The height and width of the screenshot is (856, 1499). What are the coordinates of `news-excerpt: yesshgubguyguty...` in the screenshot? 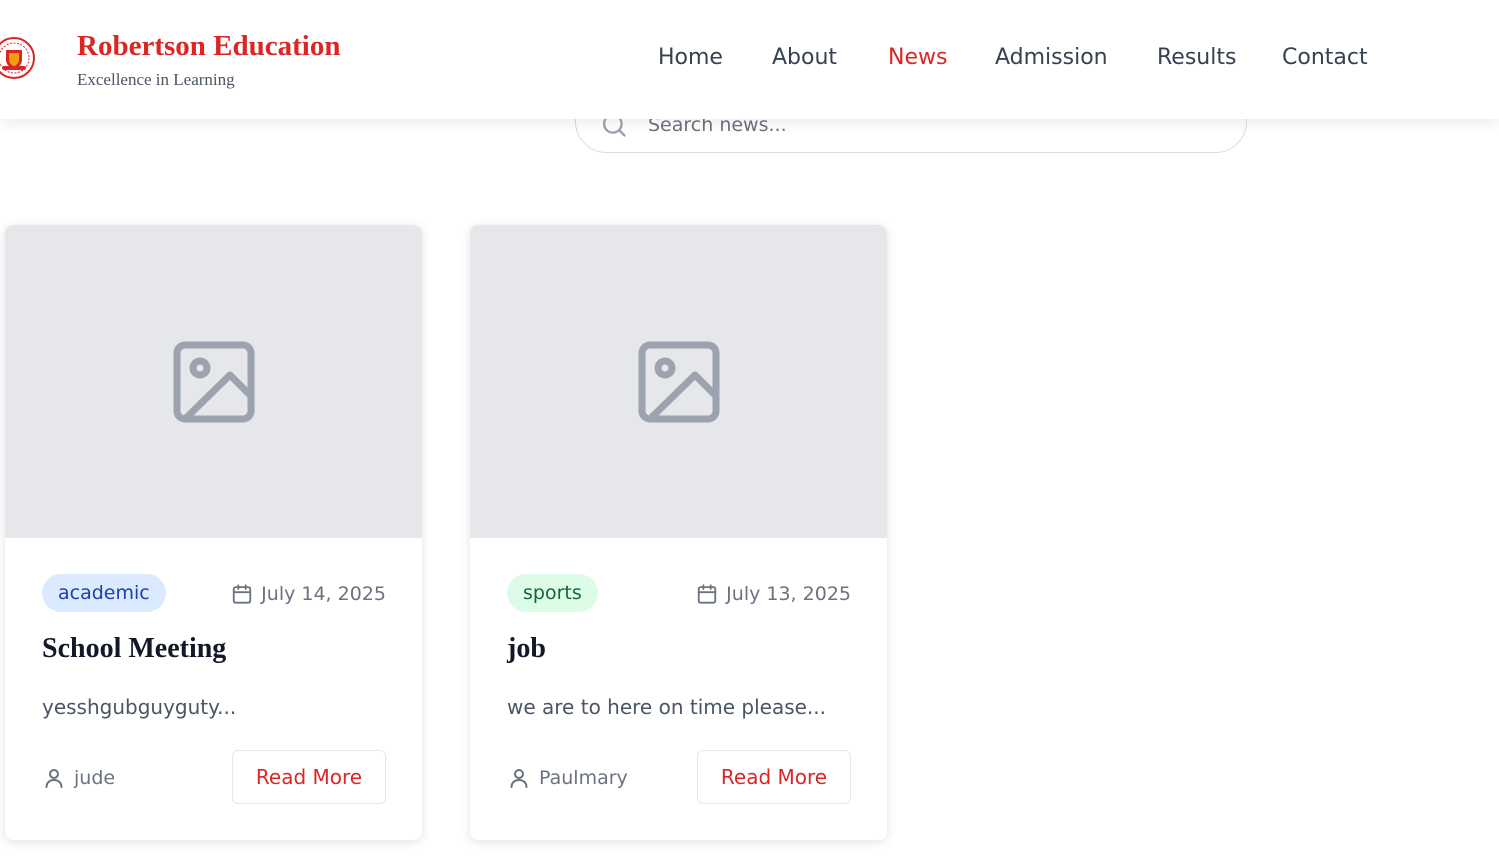 It's located at (139, 707).